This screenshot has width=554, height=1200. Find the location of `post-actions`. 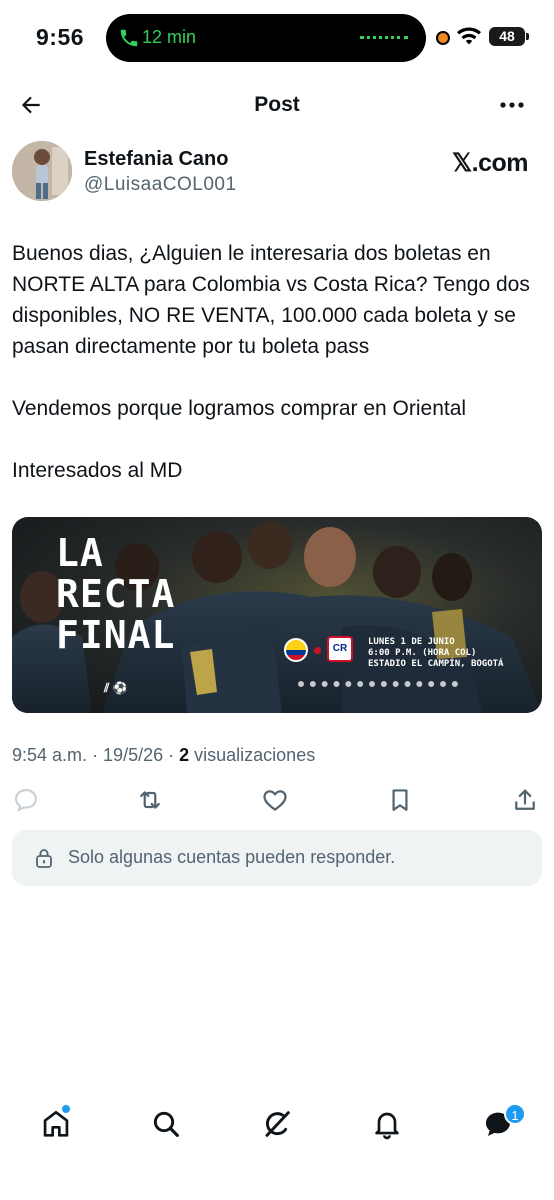

post-actions is located at coordinates (277, 801).